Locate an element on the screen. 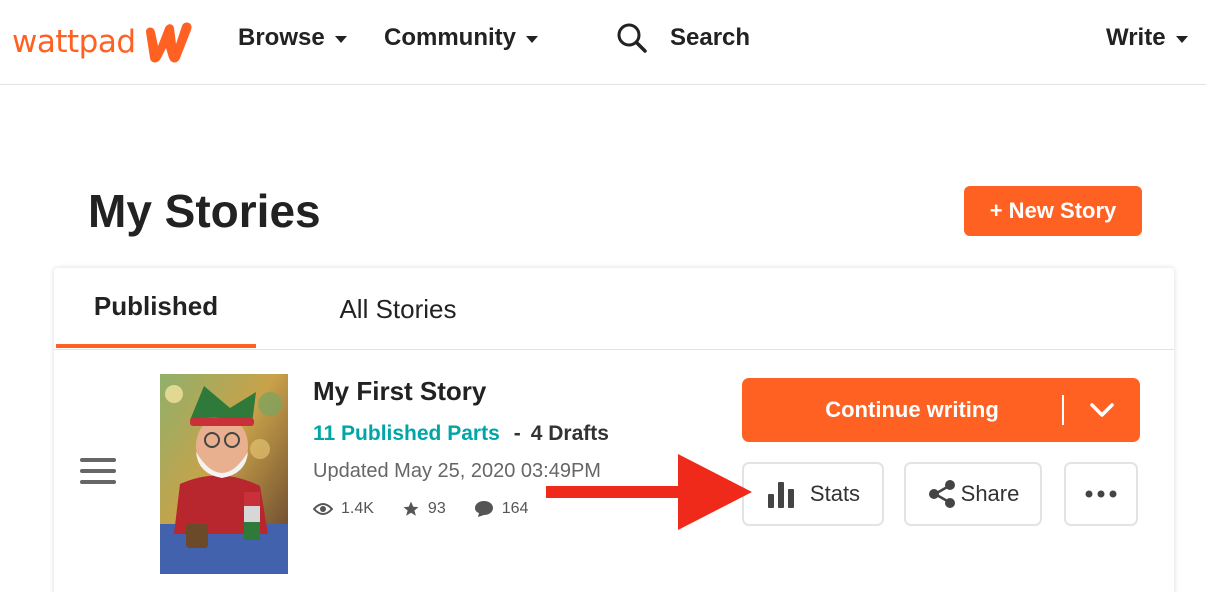  stats-button: Stats is located at coordinates (813, 494).